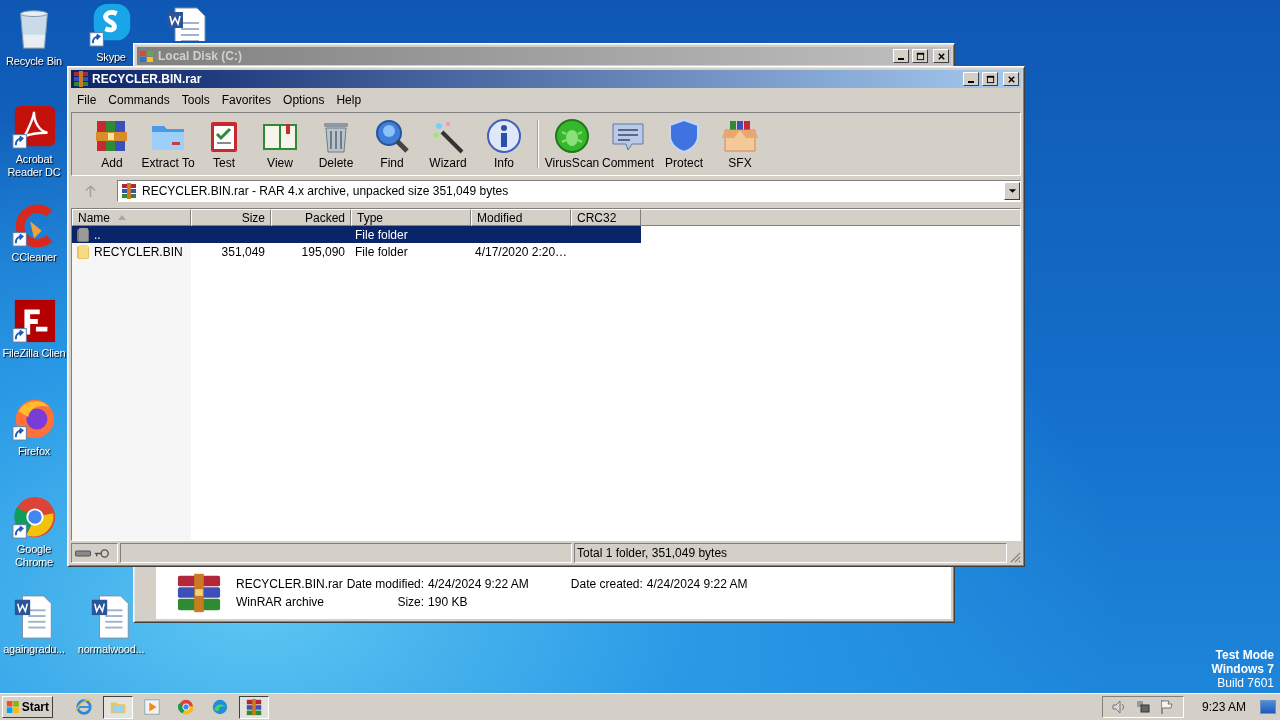 This screenshot has width=1280, height=720. Describe the element at coordinates (336, 144) in the screenshot. I see `toolbar-button: Delete` at that location.